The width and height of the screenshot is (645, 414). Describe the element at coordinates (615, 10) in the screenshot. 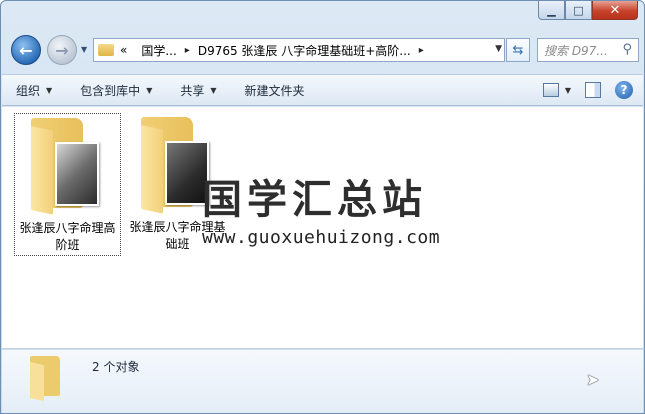

I see `close-button: ✕` at that location.